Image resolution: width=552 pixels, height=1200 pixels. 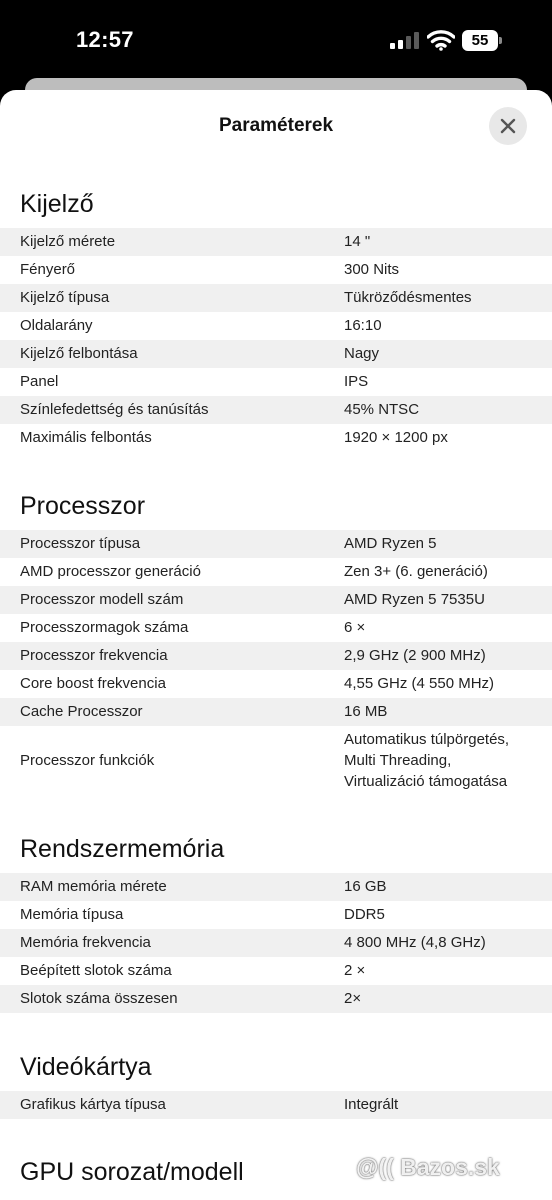 I want to click on row-value: Nagy, so click(x=362, y=353).